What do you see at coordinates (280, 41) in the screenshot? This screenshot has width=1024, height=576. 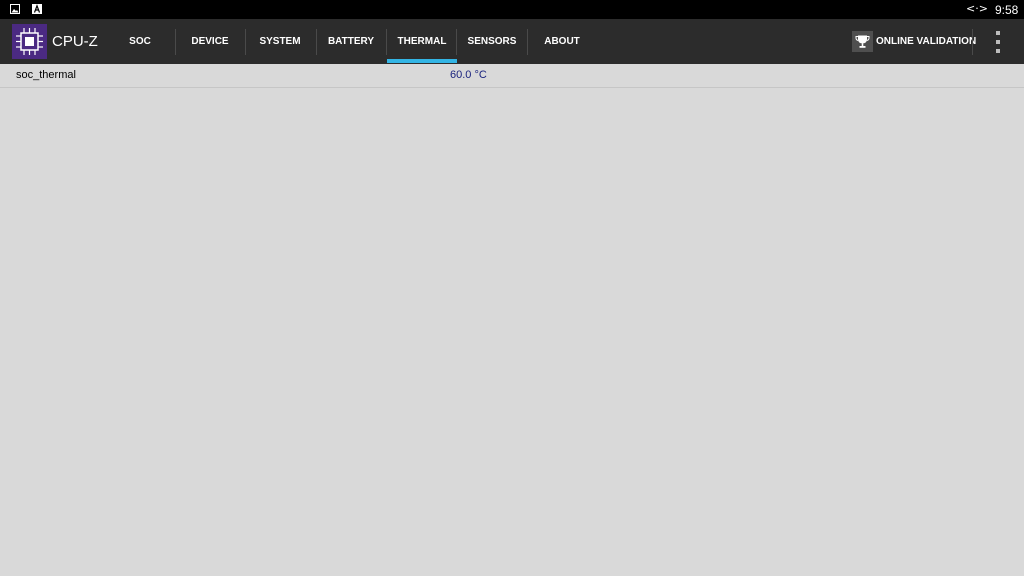 I see `tab-system: SYSTEM` at bounding box center [280, 41].